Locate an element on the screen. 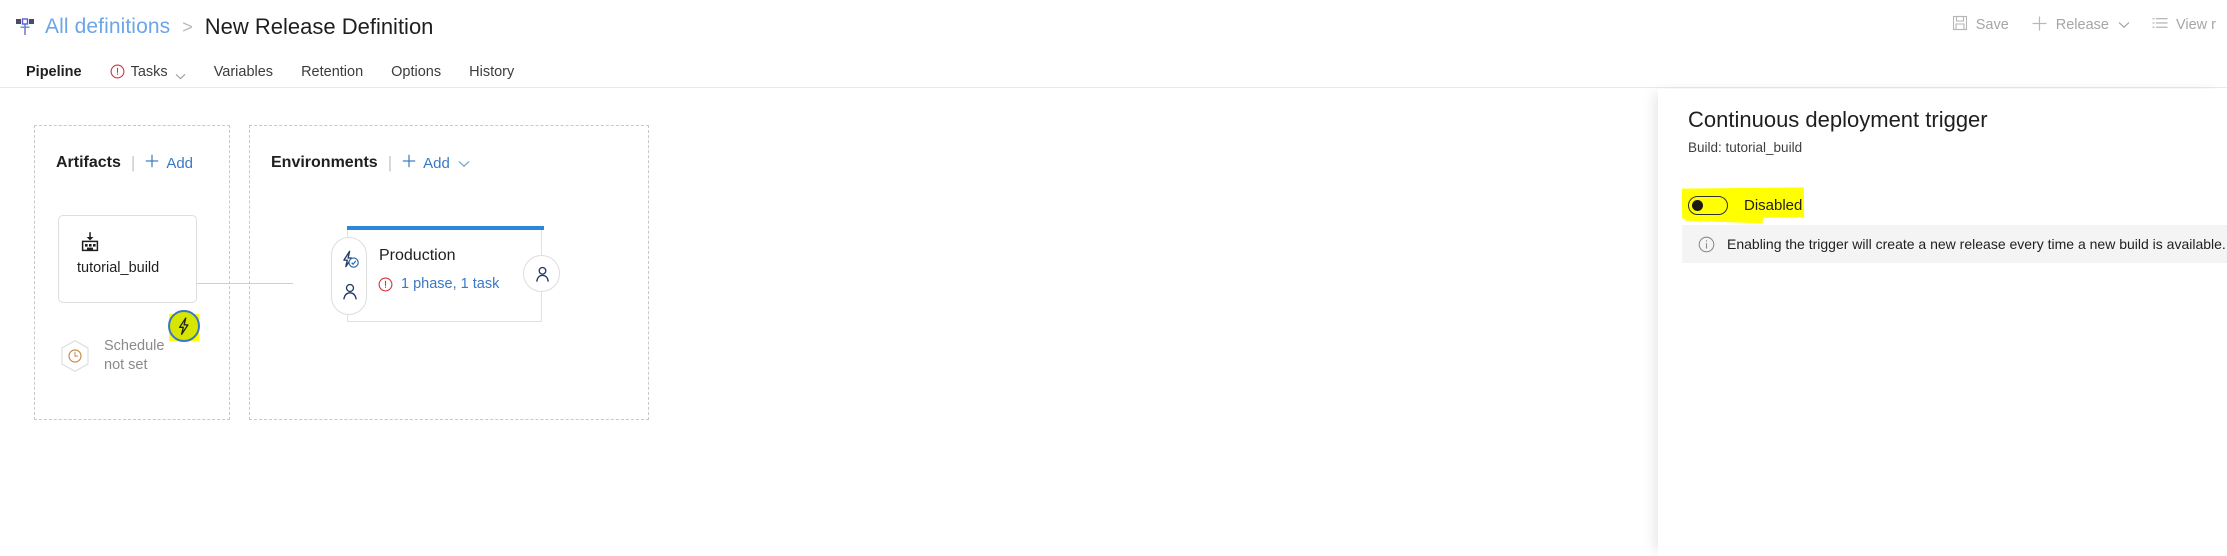  post-deployment-conditions-button is located at coordinates (541, 273).